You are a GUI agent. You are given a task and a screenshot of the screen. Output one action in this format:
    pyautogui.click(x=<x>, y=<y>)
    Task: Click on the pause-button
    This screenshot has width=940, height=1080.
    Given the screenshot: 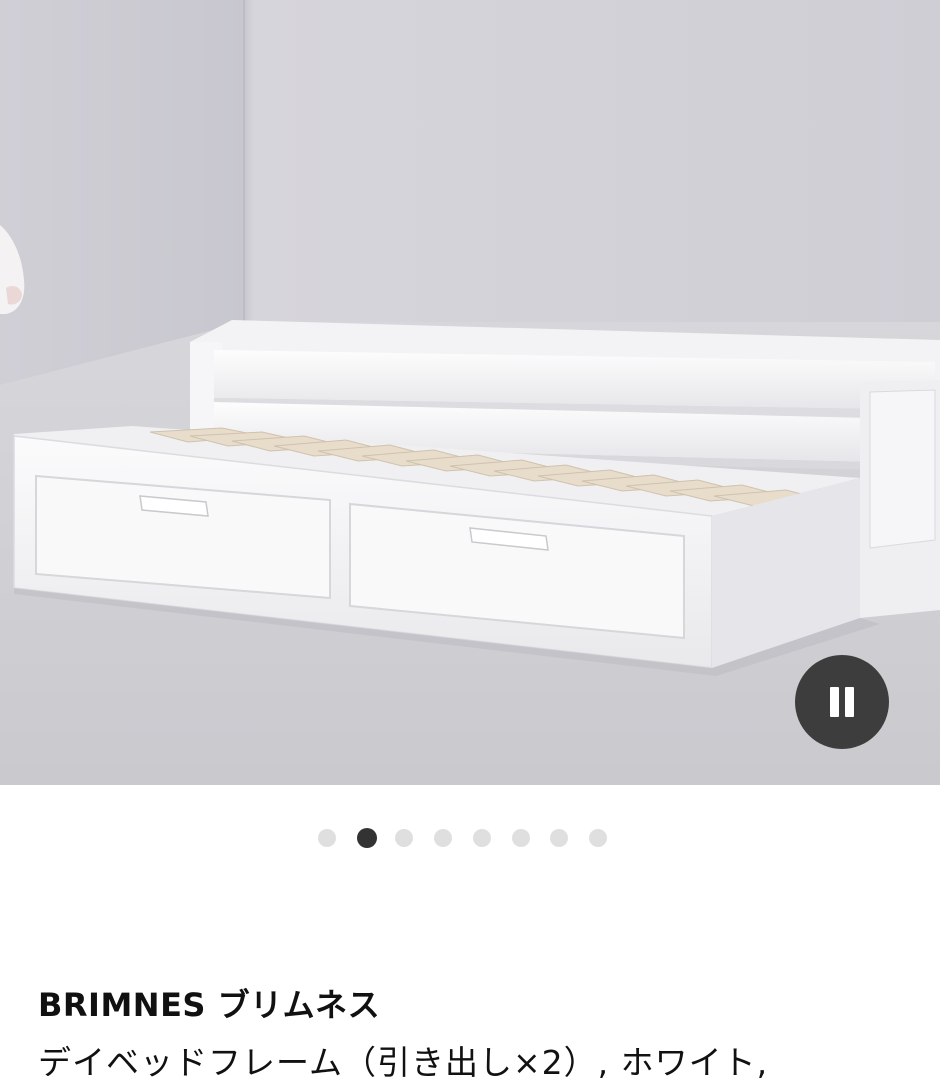 What is the action you would take?
    pyautogui.click(x=842, y=702)
    